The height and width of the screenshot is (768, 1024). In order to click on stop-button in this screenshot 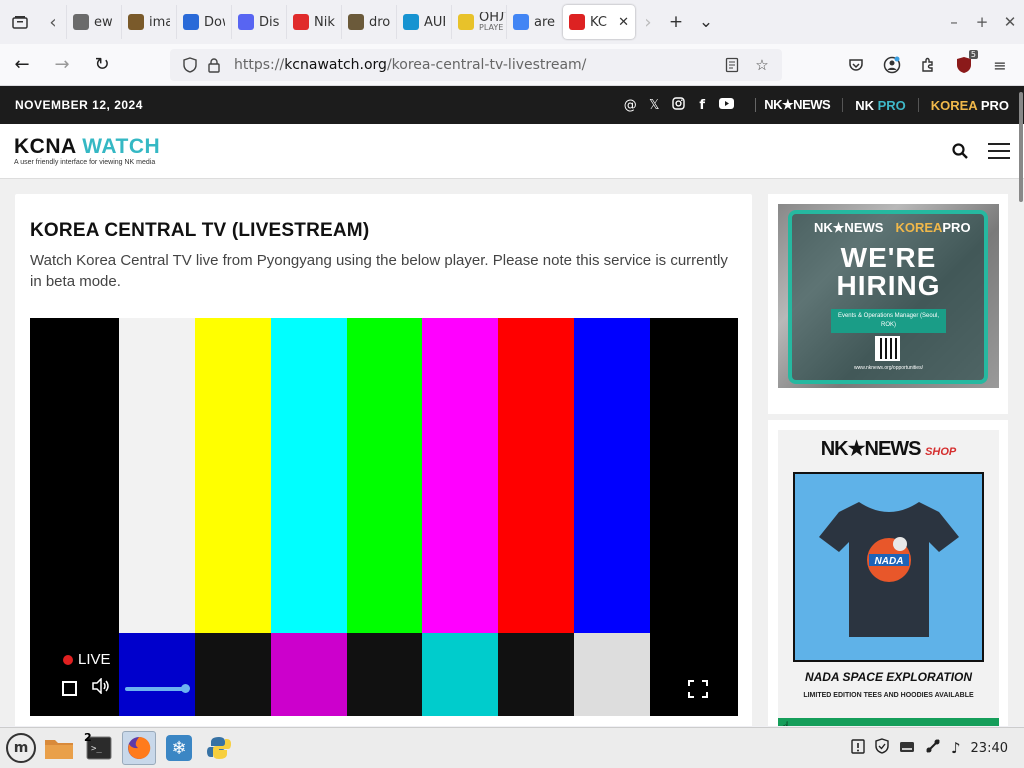, I will do `click(69, 688)`.